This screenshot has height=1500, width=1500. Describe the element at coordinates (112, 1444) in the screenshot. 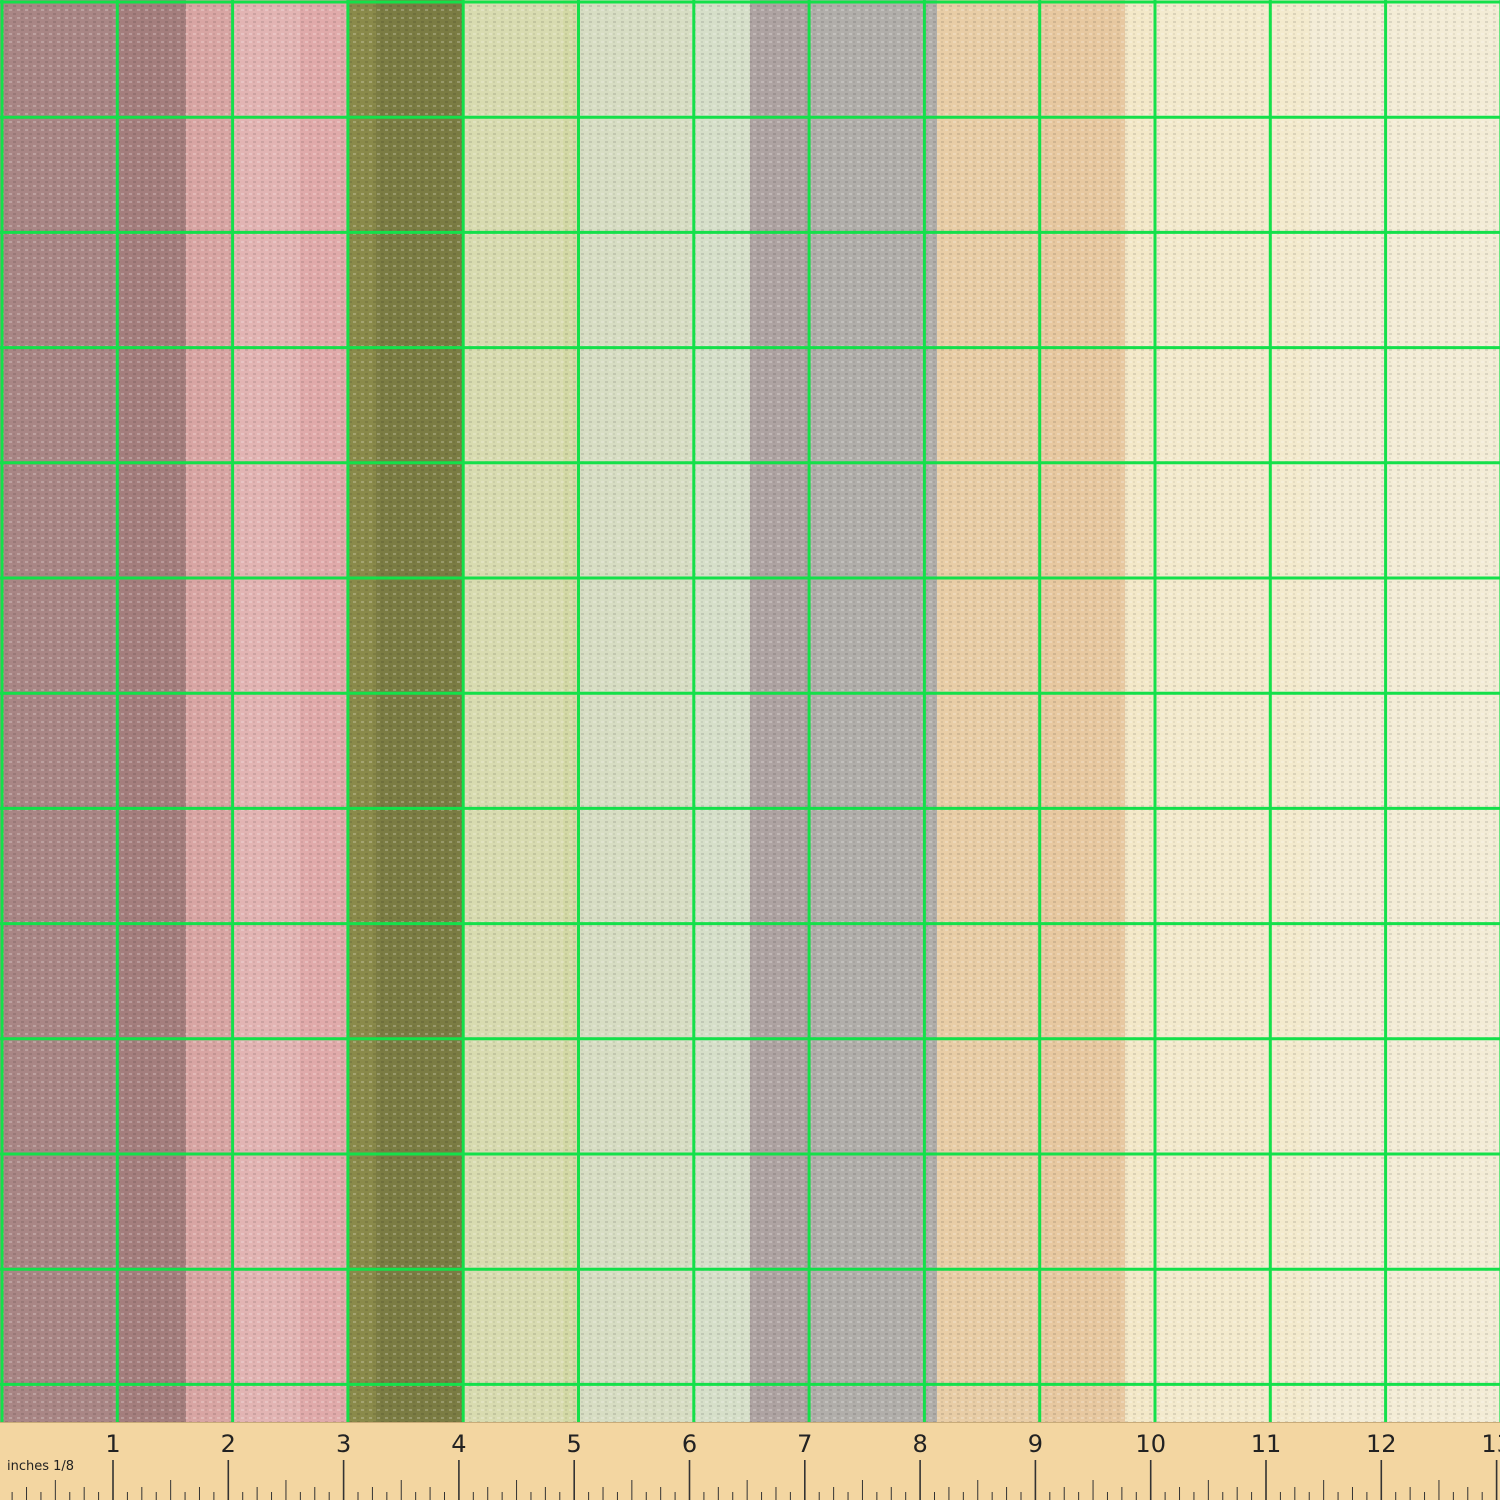

I see `ruler-number: 1` at that location.